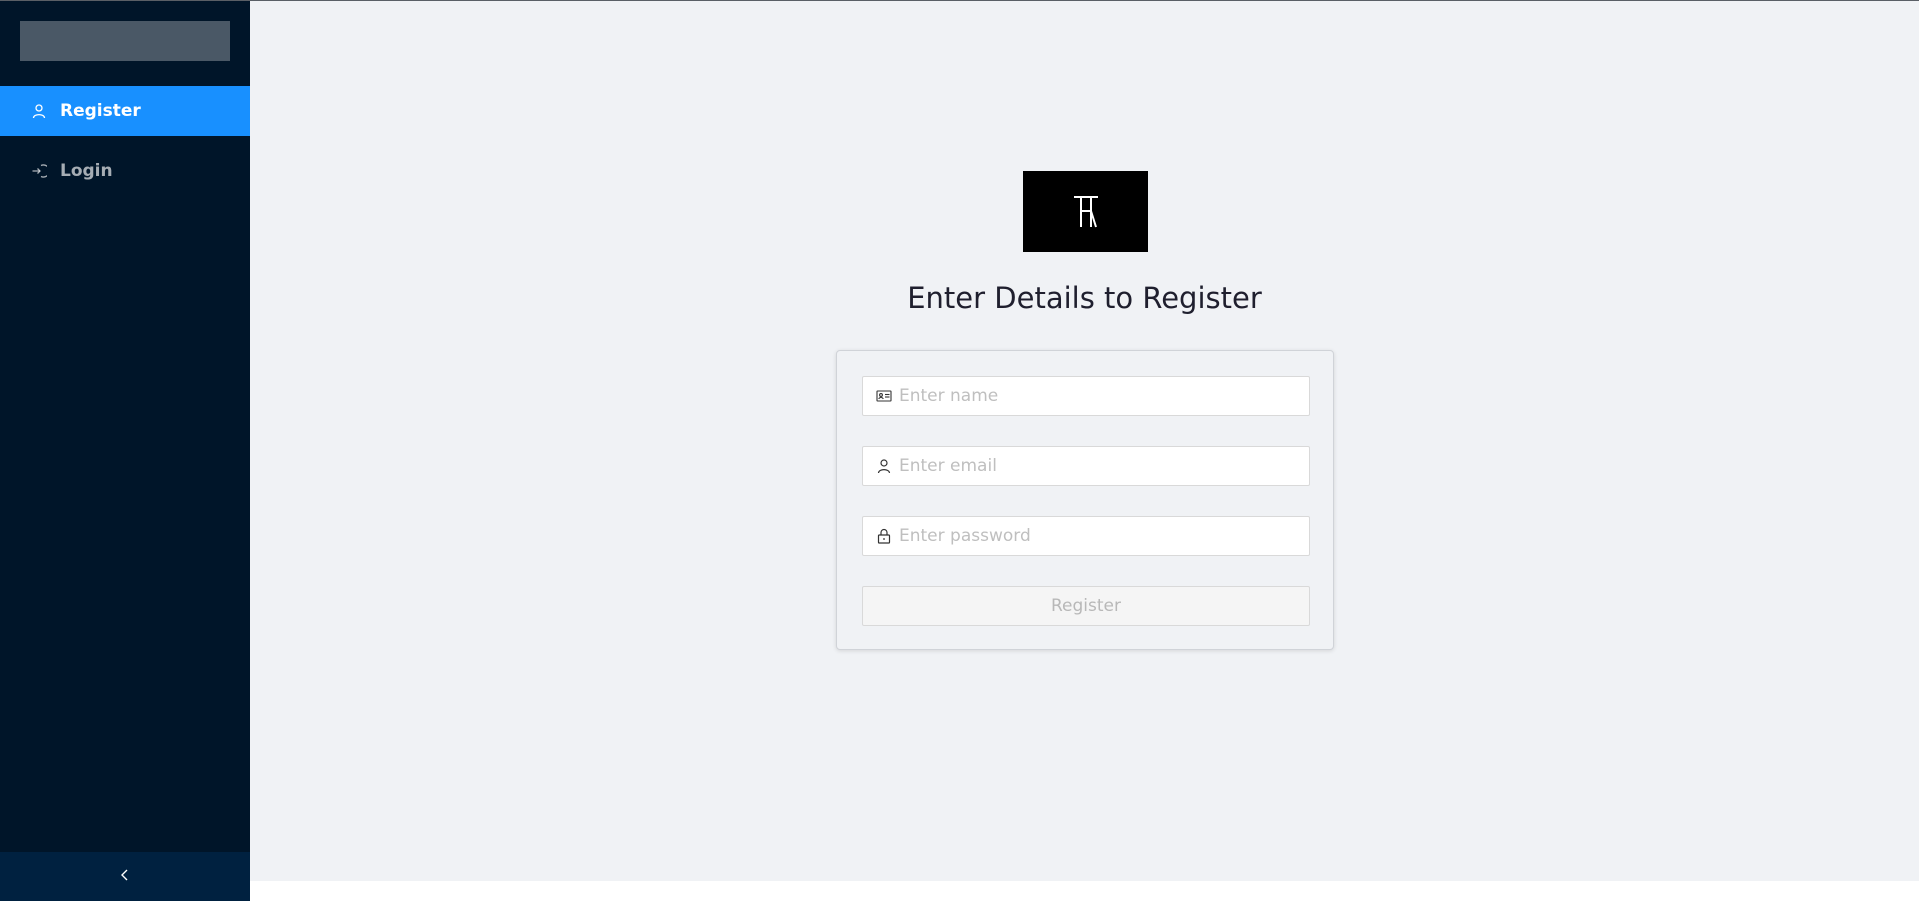  I want to click on sidebar: Register Login, so click(125, 451).